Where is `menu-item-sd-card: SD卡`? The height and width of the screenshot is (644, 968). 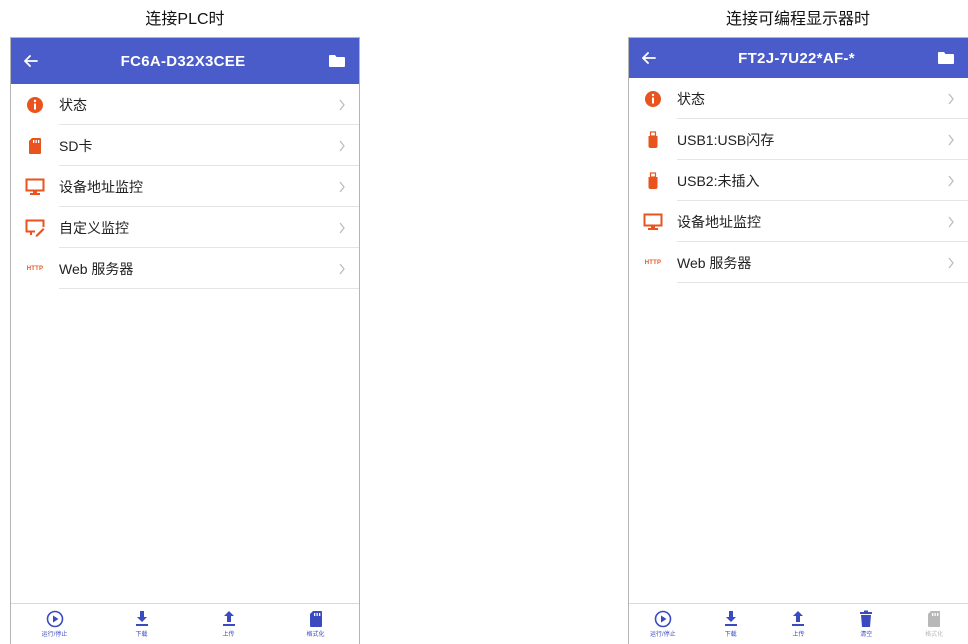 menu-item-sd-card: SD卡 is located at coordinates (185, 145).